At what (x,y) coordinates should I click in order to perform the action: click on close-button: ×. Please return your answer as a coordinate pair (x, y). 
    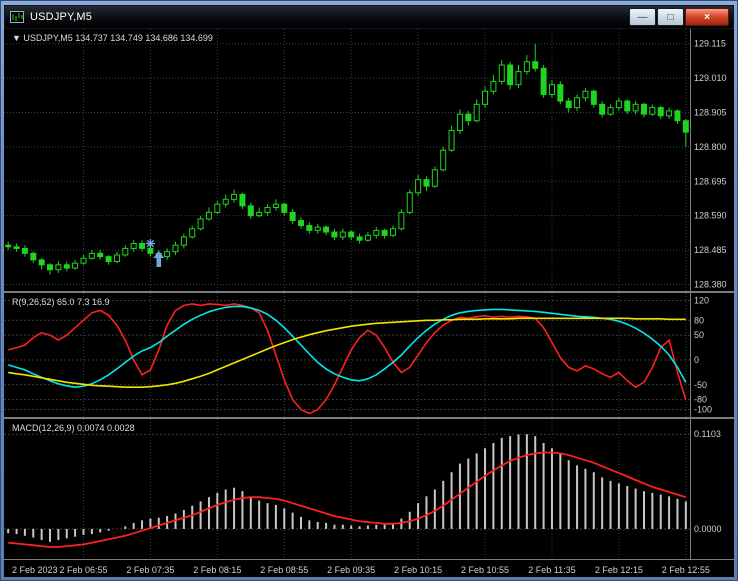
    Looking at the image, I should click on (707, 17).